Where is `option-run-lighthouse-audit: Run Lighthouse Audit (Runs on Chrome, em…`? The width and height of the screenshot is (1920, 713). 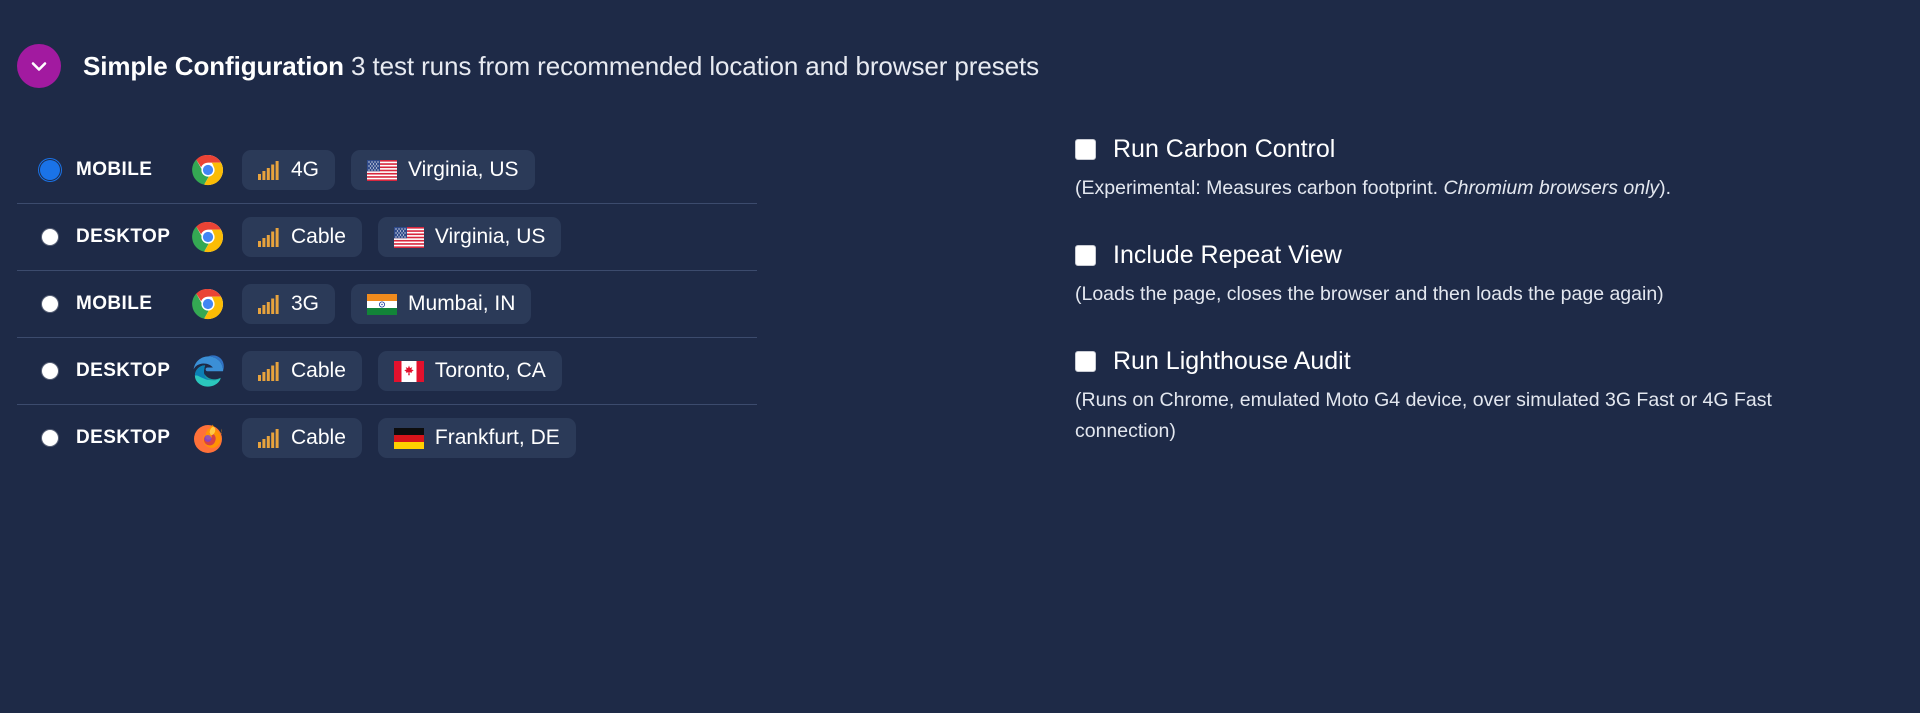 option-run-lighthouse-audit: Run Lighthouse Audit (Runs on Chrome, em… is located at coordinates (1497, 397).